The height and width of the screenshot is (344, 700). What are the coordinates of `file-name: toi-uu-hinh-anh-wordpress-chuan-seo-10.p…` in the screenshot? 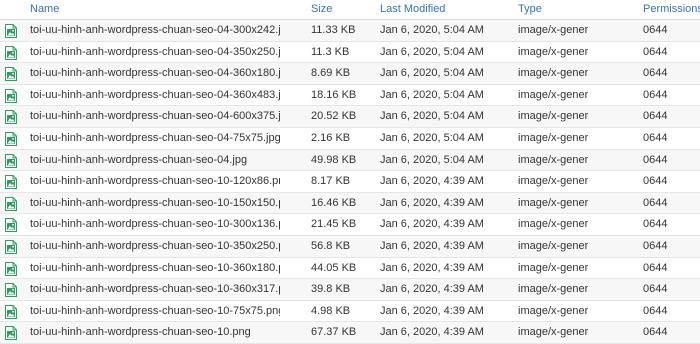 It's located at (155, 332).